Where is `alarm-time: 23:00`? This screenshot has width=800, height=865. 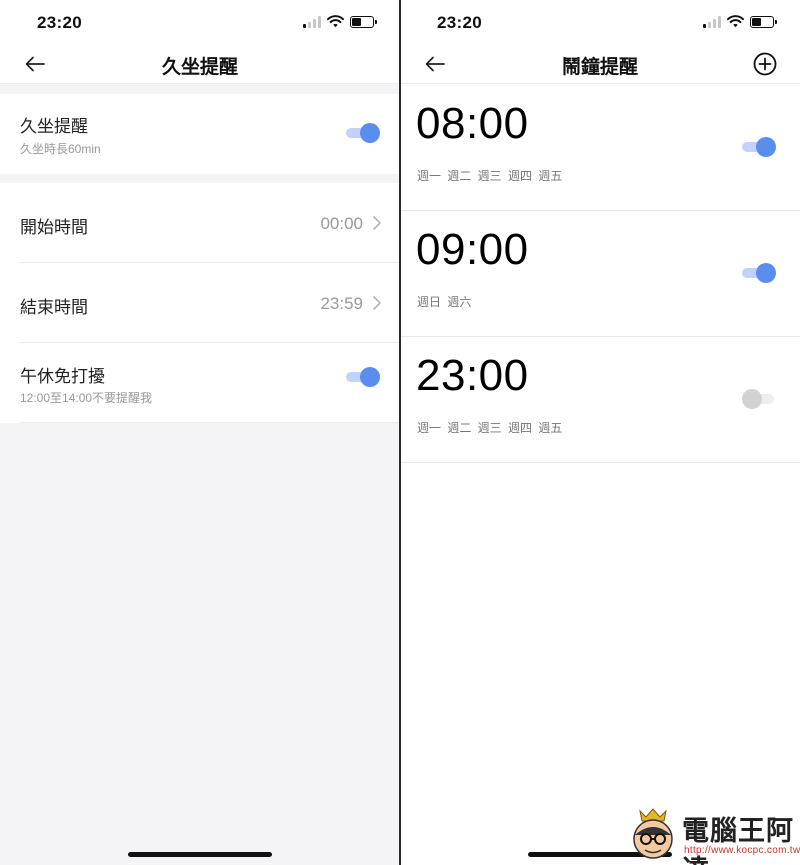 alarm-time: 23:00 is located at coordinates (472, 375).